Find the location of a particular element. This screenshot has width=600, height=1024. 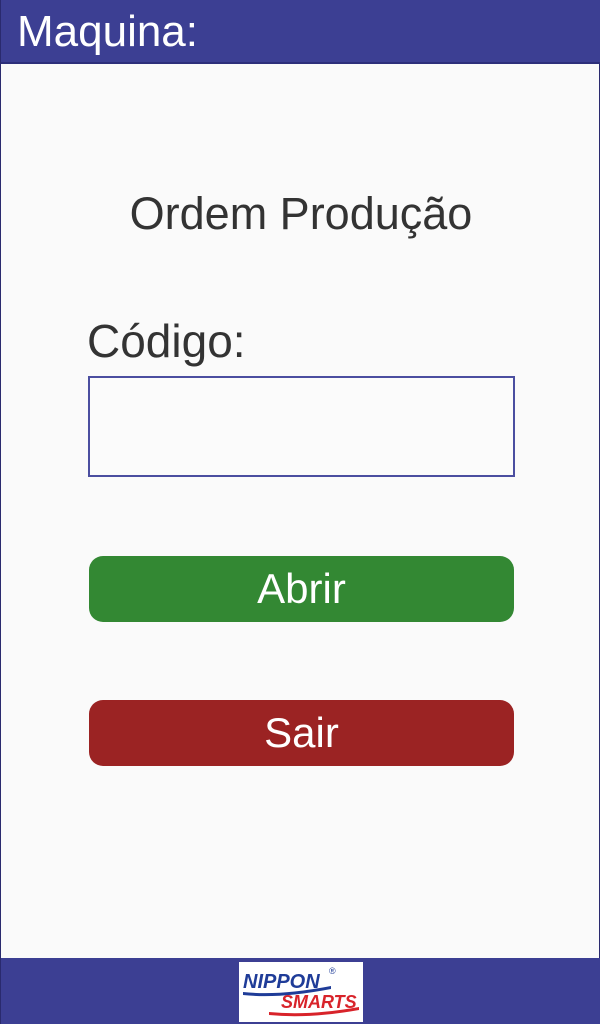

logo-registered-mark: ® is located at coordinates (332, 971).